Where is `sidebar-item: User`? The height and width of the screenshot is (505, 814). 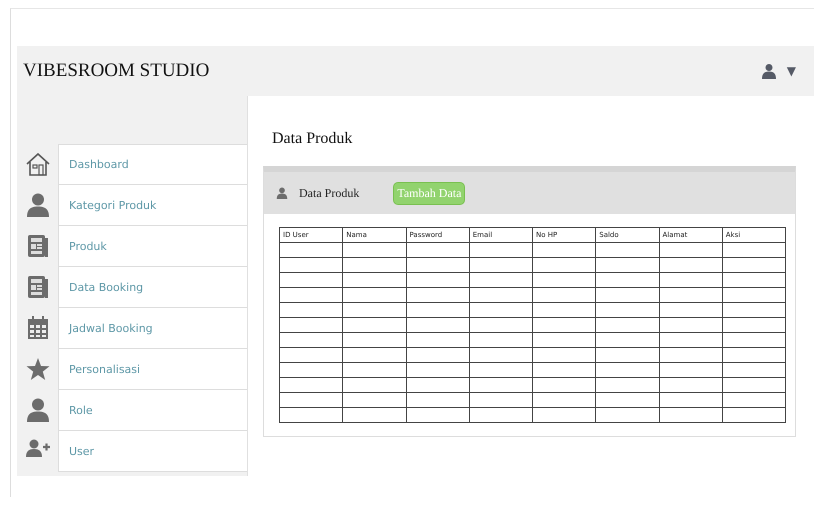
sidebar-item: User is located at coordinates (152, 451).